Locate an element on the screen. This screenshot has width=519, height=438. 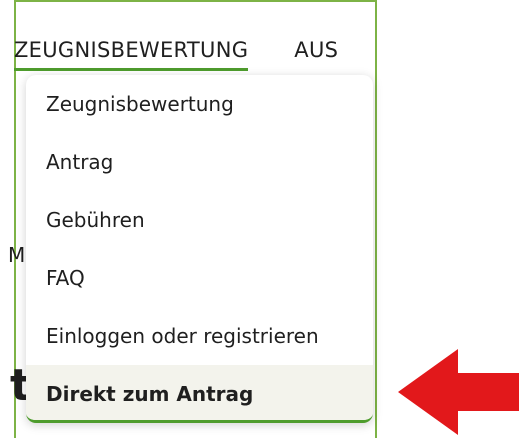
main-navigation: ZEUGNISBEWERTUNG AUS is located at coordinates (176, 55).